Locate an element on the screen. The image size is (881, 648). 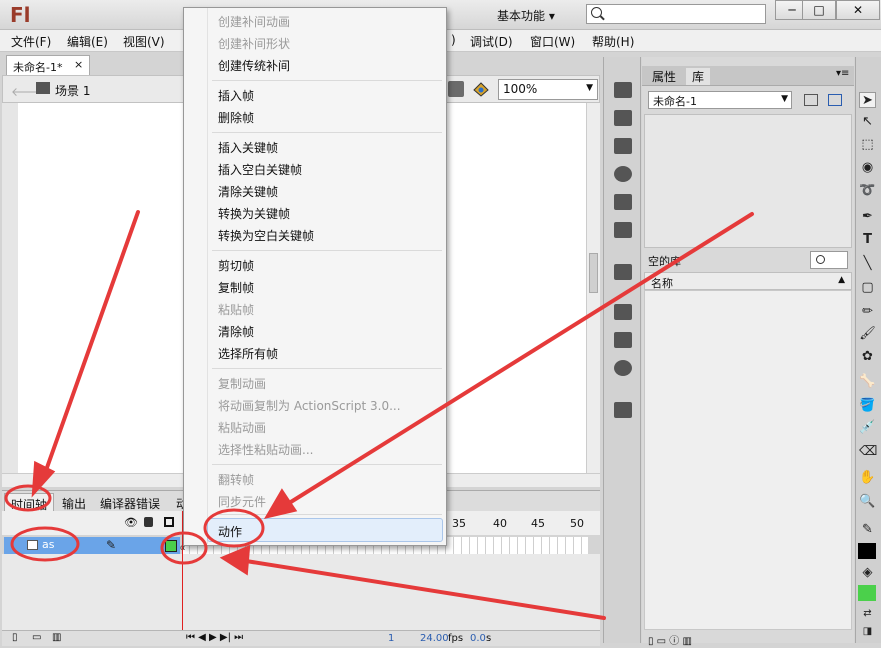
annotation-circle-keyframe is located at coordinates (184, 548).